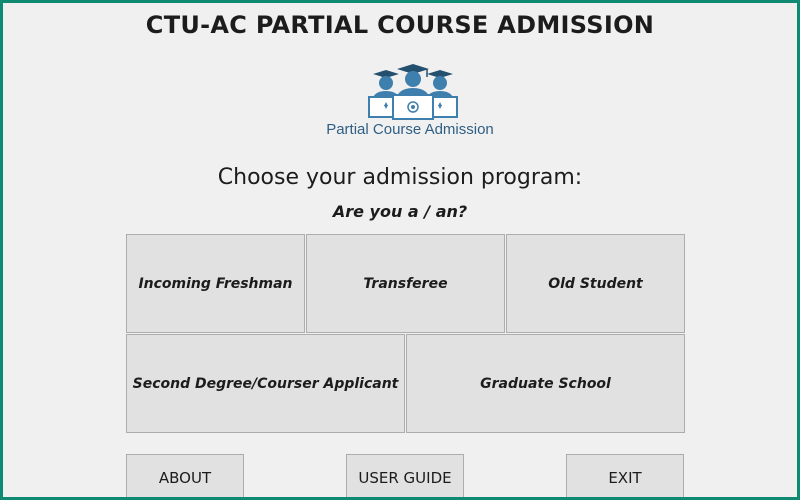 This screenshot has height=500, width=800. I want to click on logo-caption: Partial Course Admission, so click(410, 129).